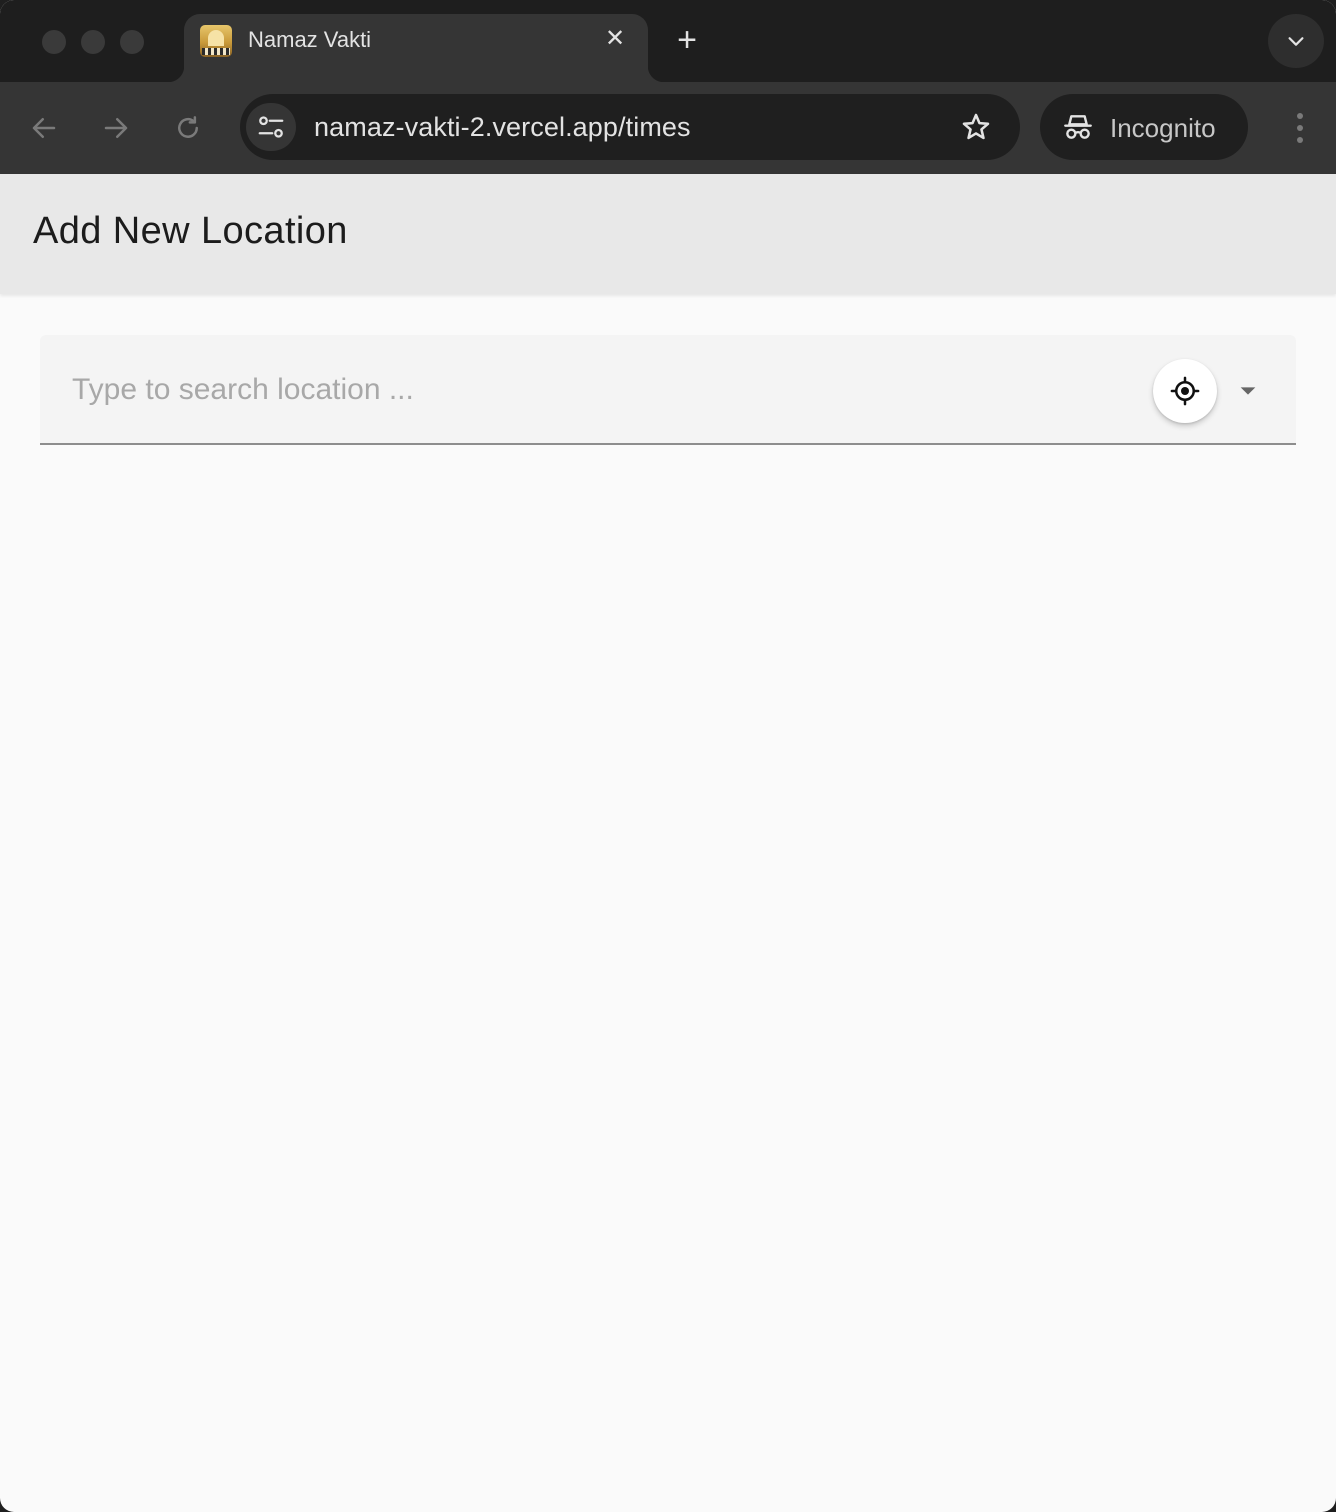 Image resolution: width=1336 pixels, height=1512 pixels. I want to click on tab-strip: Namaz Vakti ✕ +, so click(668, 41).